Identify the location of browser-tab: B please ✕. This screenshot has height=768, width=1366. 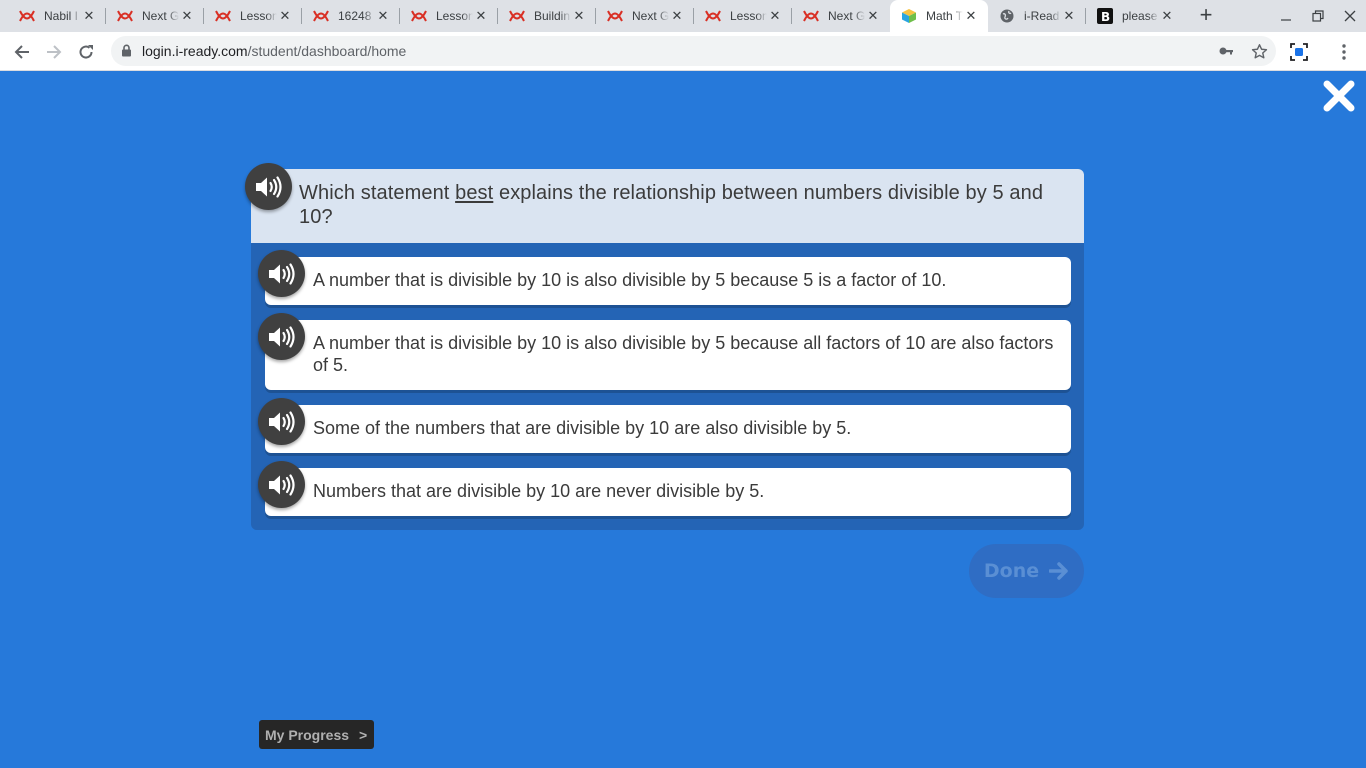
(1135, 16).